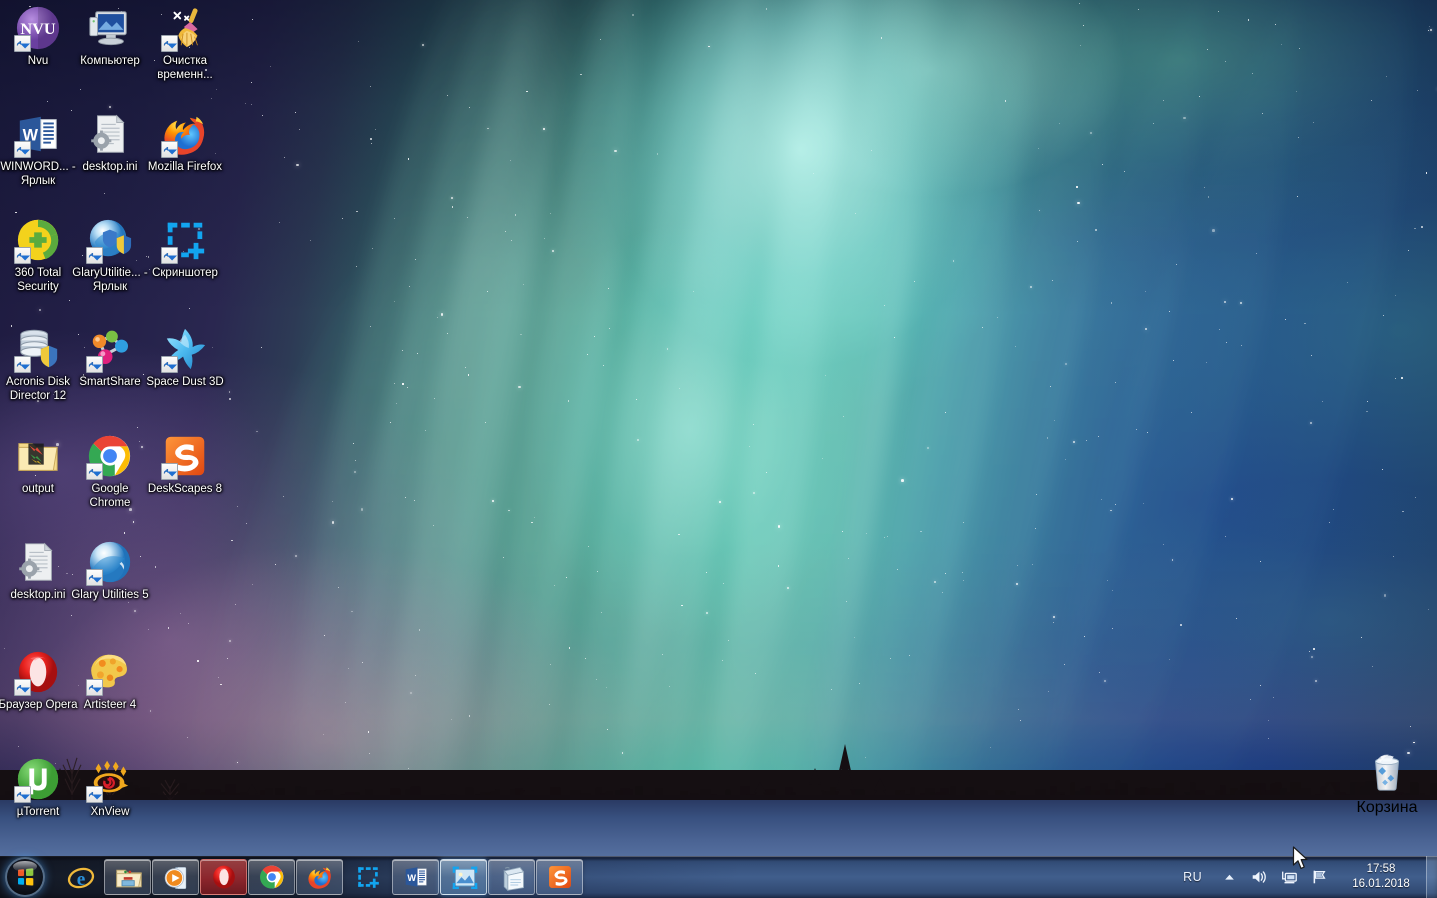 Image resolution: width=1437 pixels, height=898 pixels. Describe the element at coordinates (110, 28) in the screenshot. I see `computer-icon` at that location.